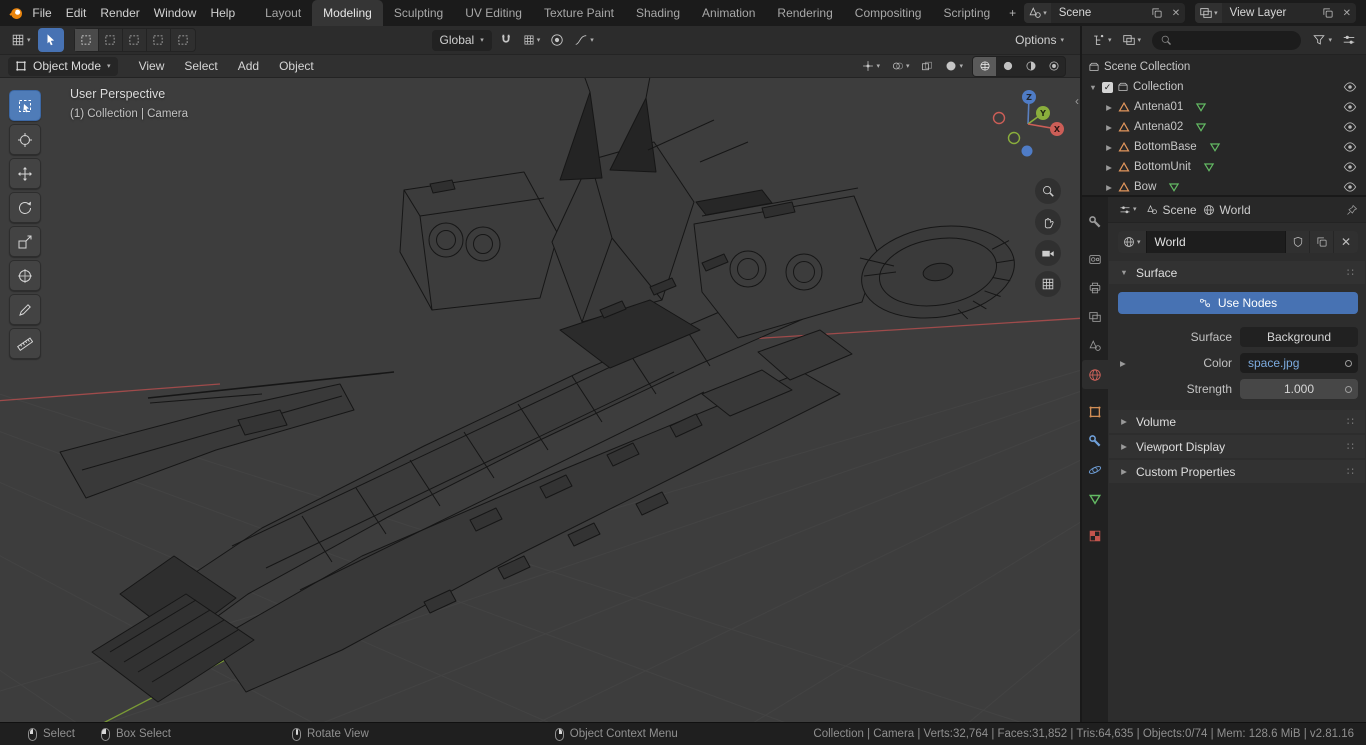 The image size is (1366, 745). I want to click on proportional-edit-toggle, so click(557, 40).